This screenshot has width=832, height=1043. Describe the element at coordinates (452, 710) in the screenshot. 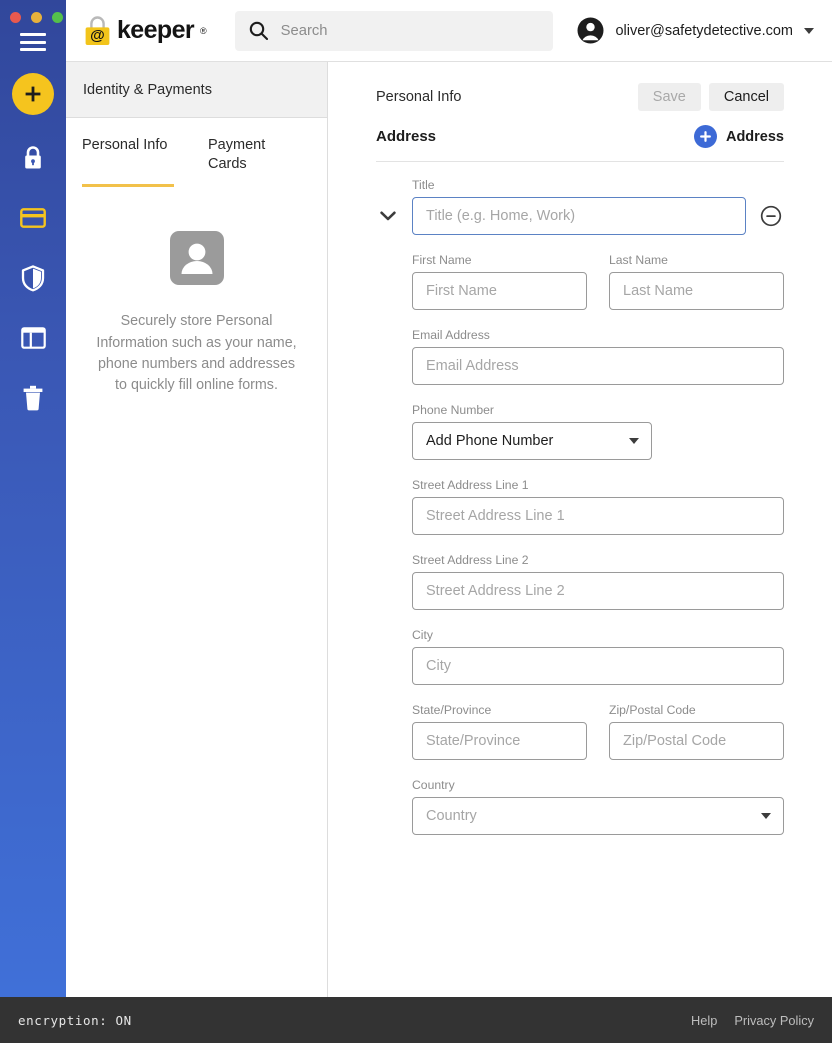

I see `state-label: State/Province` at that location.